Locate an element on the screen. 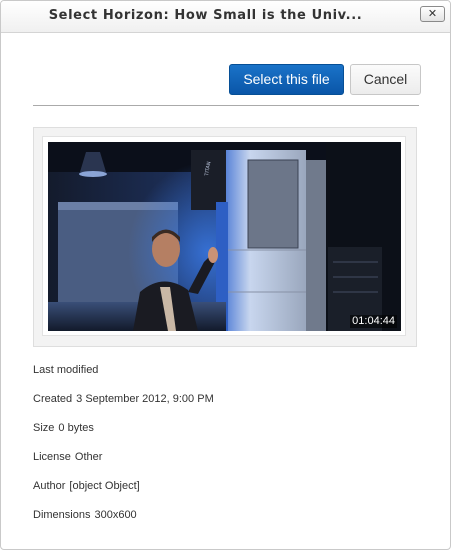  detail-label: License is located at coordinates (52, 457).